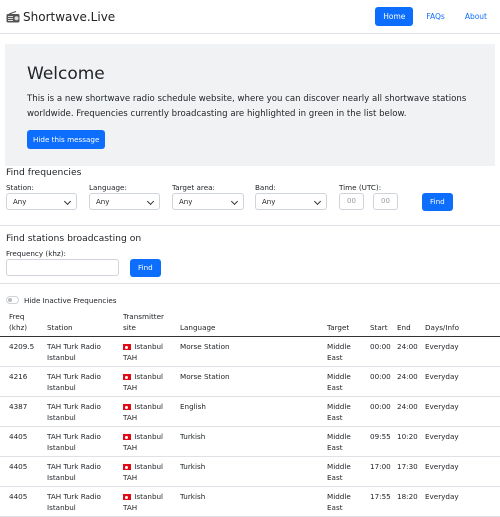  I want to click on frequency-input, so click(62, 267).